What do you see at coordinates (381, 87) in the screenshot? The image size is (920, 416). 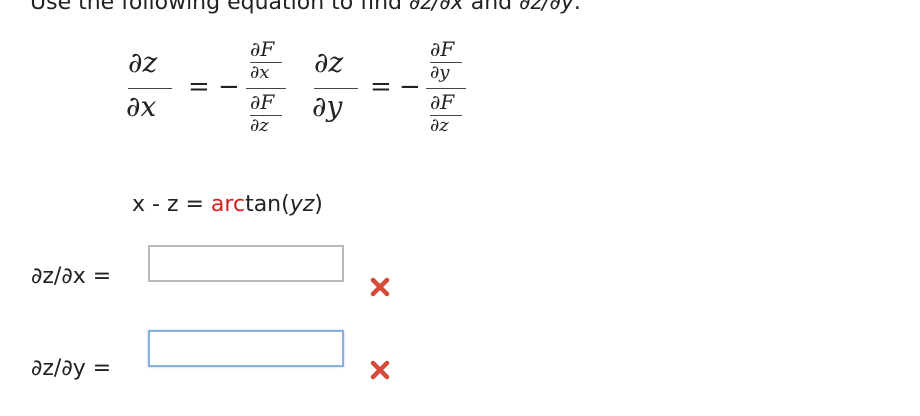 I see `equals-sign-2: =` at bounding box center [381, 87].